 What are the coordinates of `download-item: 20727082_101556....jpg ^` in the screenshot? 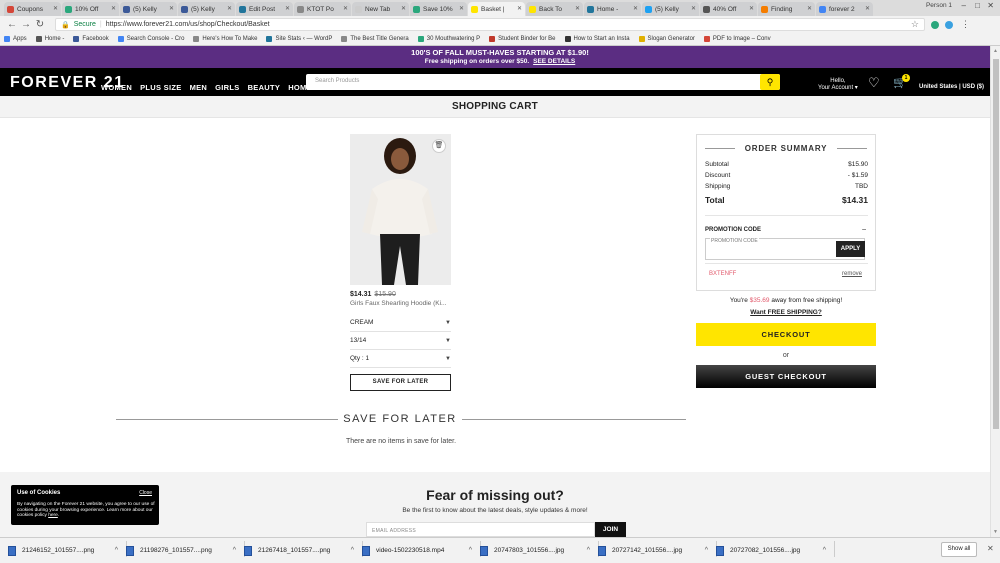 It's located at (775, 548).